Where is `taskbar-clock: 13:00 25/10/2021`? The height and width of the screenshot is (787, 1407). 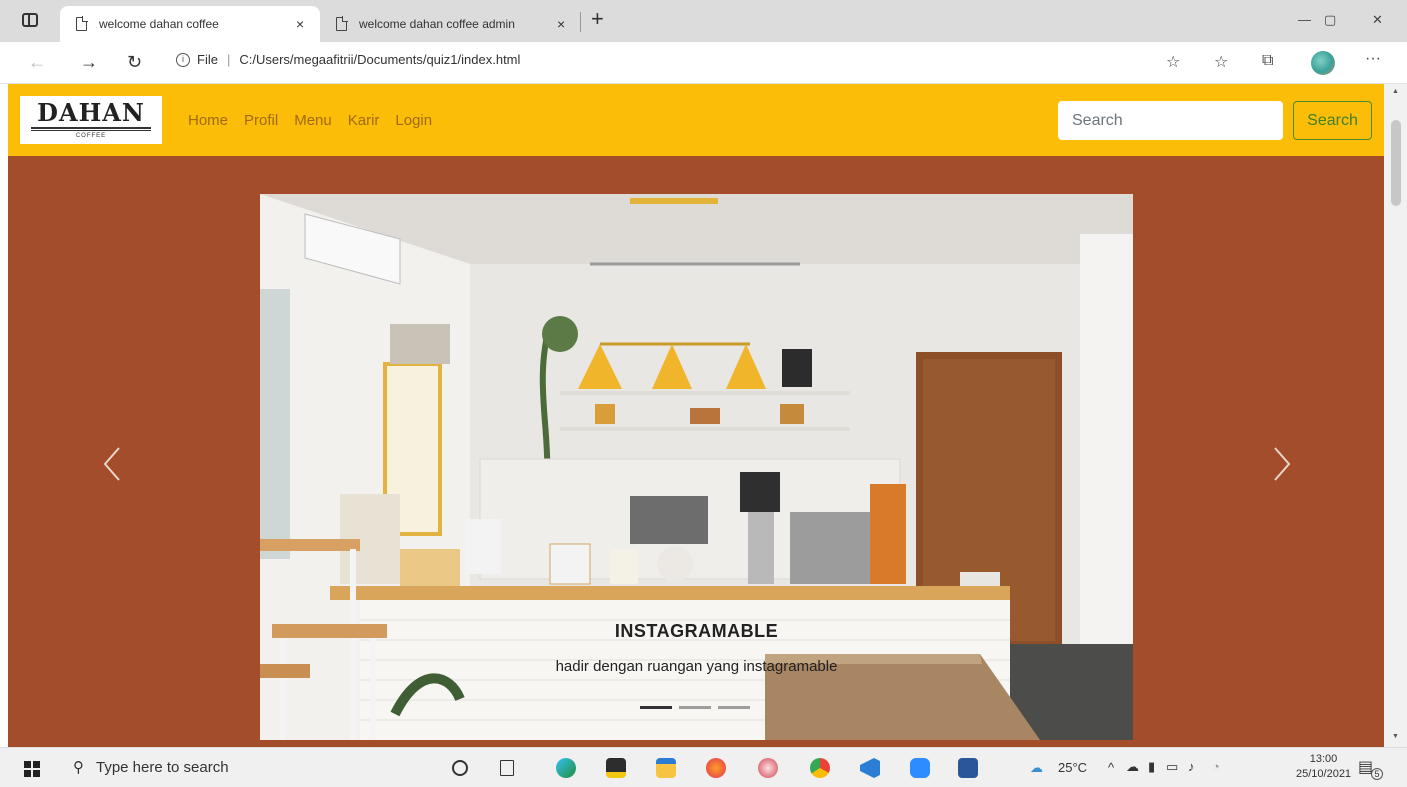
taskbar-clock: 13:00 25/10/2021 is located at coordinates (1323, 767).